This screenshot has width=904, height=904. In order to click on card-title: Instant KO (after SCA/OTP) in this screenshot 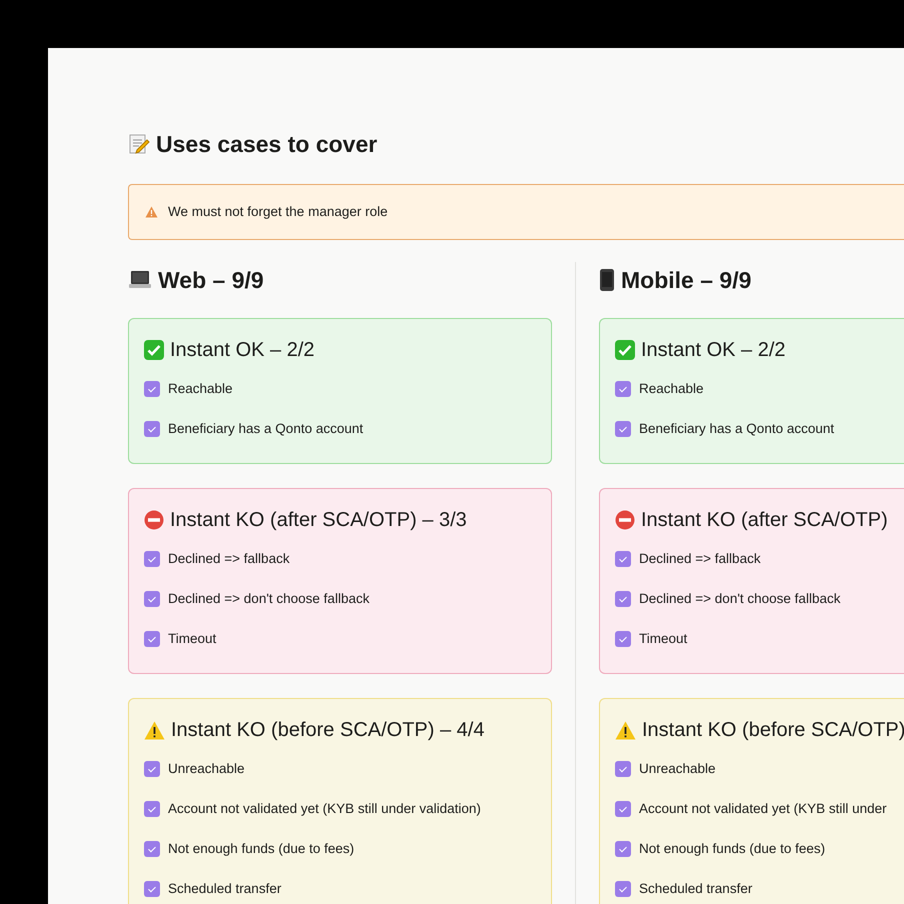, I will do `click(764, 520)`.